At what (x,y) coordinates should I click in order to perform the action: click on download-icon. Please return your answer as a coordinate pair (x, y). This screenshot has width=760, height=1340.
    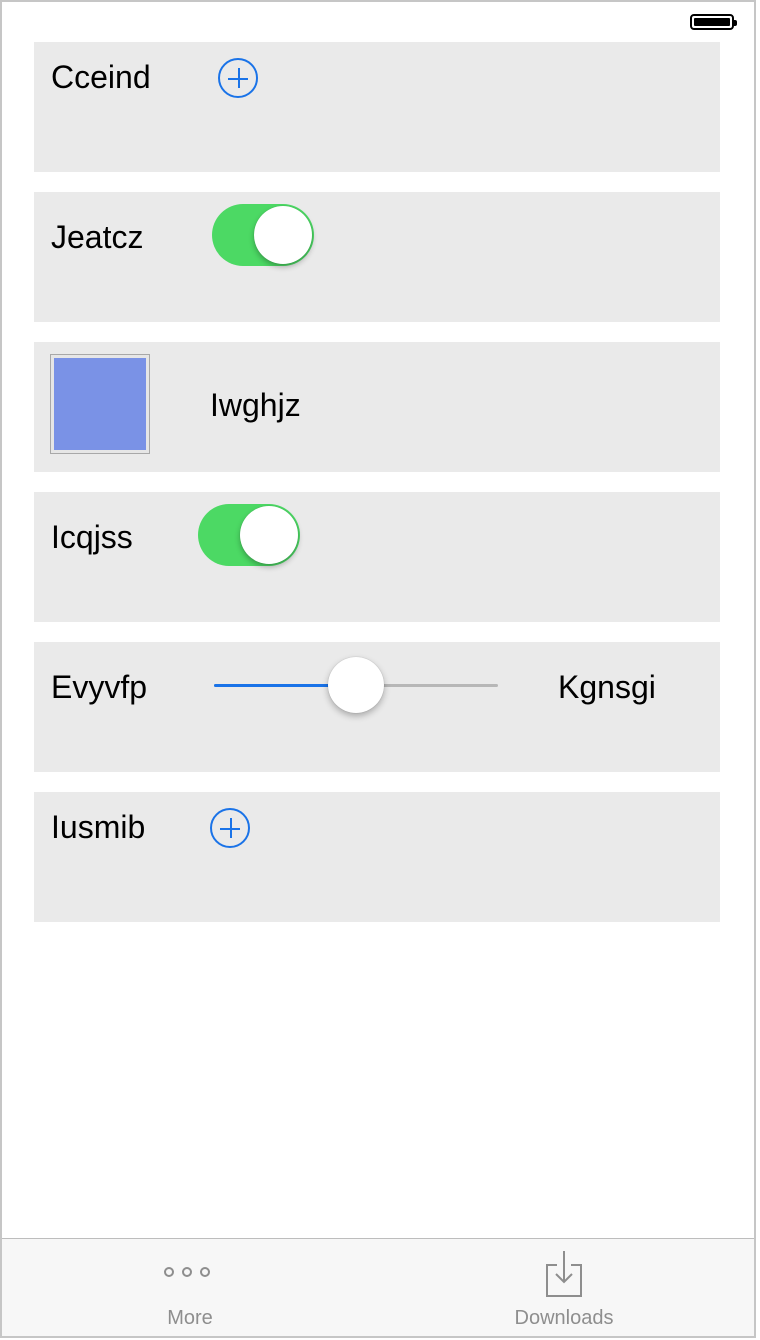
    Looking at the image, I should click on (564, 1274).